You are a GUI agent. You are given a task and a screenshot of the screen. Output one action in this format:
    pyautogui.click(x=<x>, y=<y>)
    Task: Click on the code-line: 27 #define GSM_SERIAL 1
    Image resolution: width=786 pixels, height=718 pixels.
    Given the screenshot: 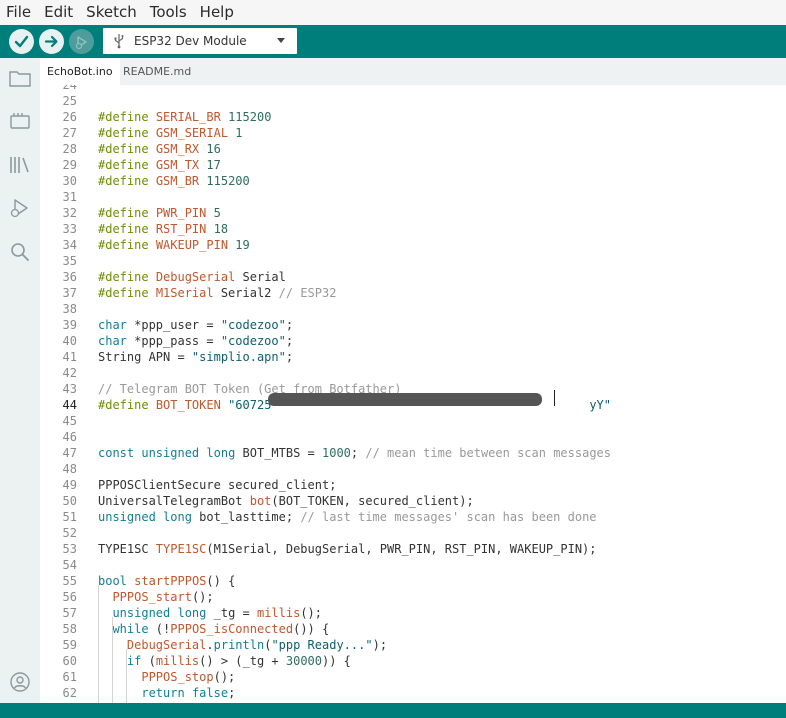 What is the action you would take?
    pyautogui.click(x=413, y=133)
    